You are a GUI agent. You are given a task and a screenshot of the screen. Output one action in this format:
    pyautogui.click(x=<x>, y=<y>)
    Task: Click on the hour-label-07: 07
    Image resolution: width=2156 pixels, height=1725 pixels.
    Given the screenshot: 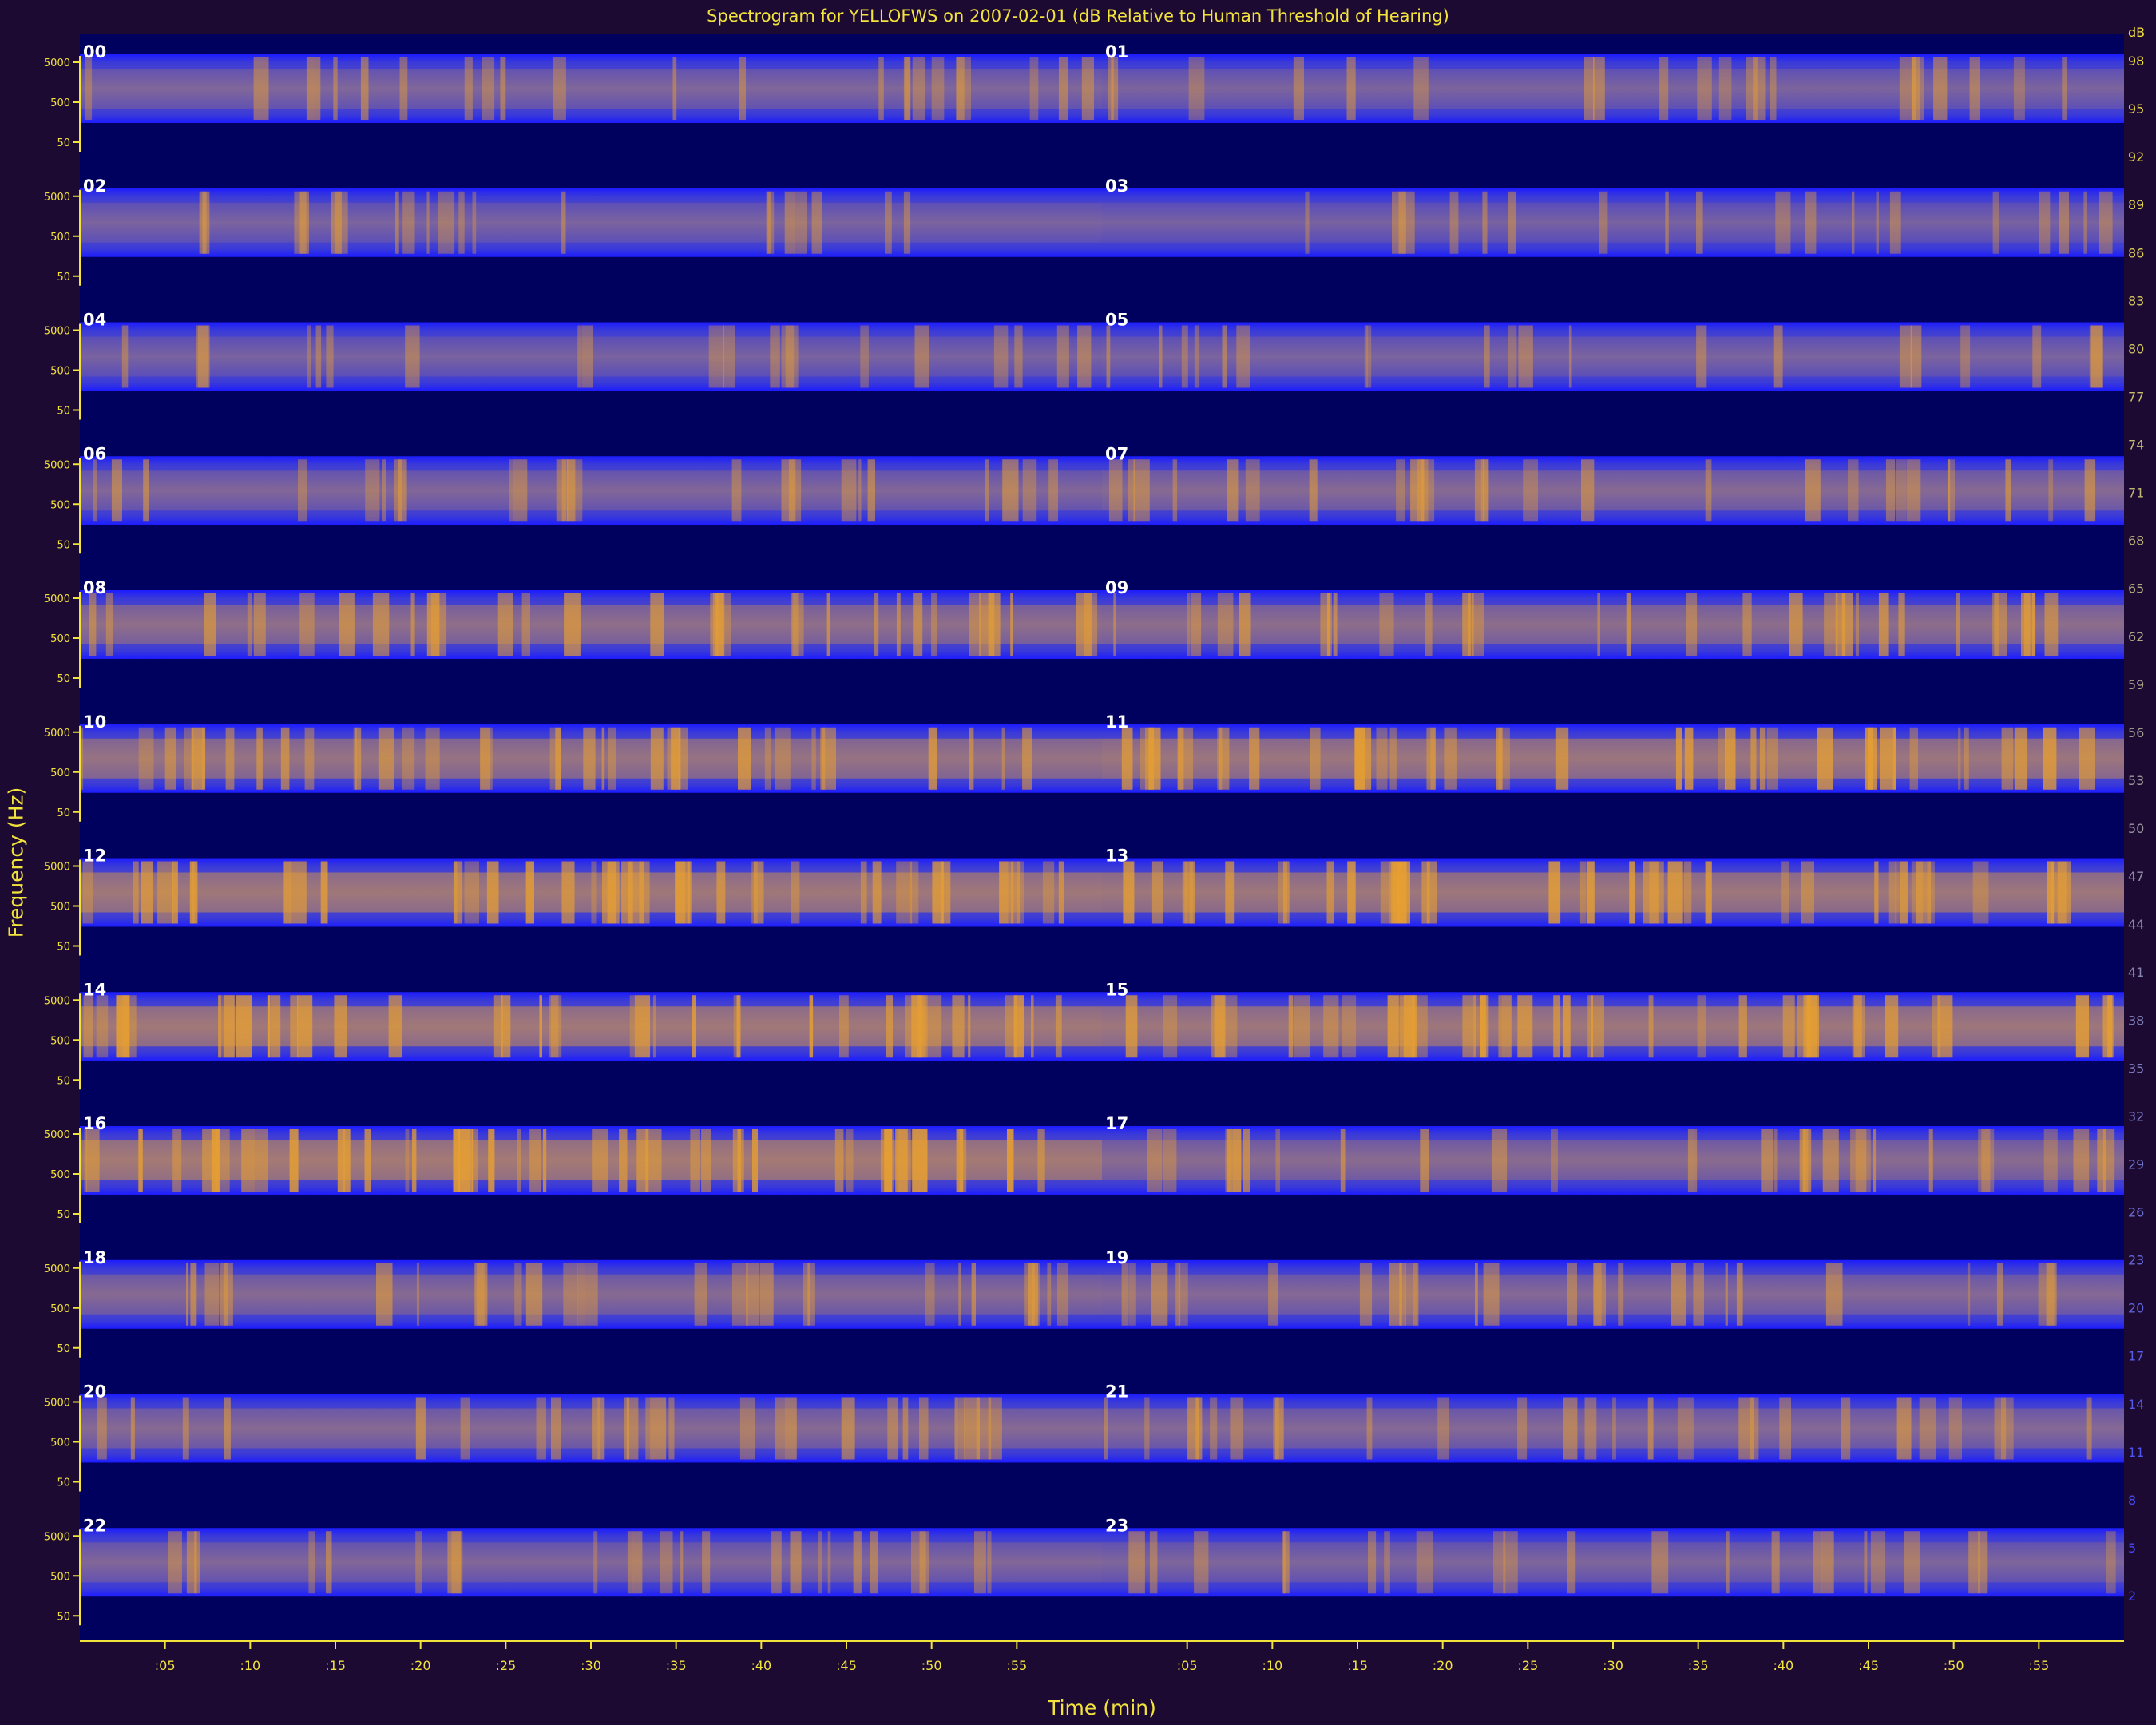 What is the action you would take?
    pyautogui.click(x=1116, y=454)
    